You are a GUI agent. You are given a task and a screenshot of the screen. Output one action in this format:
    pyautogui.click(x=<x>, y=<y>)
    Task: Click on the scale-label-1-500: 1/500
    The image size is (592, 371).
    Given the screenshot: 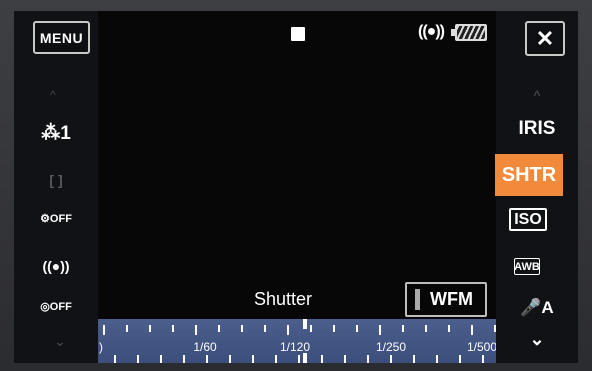 What is the action you would take?
    pyautogui.click(x=481, y=347)
    